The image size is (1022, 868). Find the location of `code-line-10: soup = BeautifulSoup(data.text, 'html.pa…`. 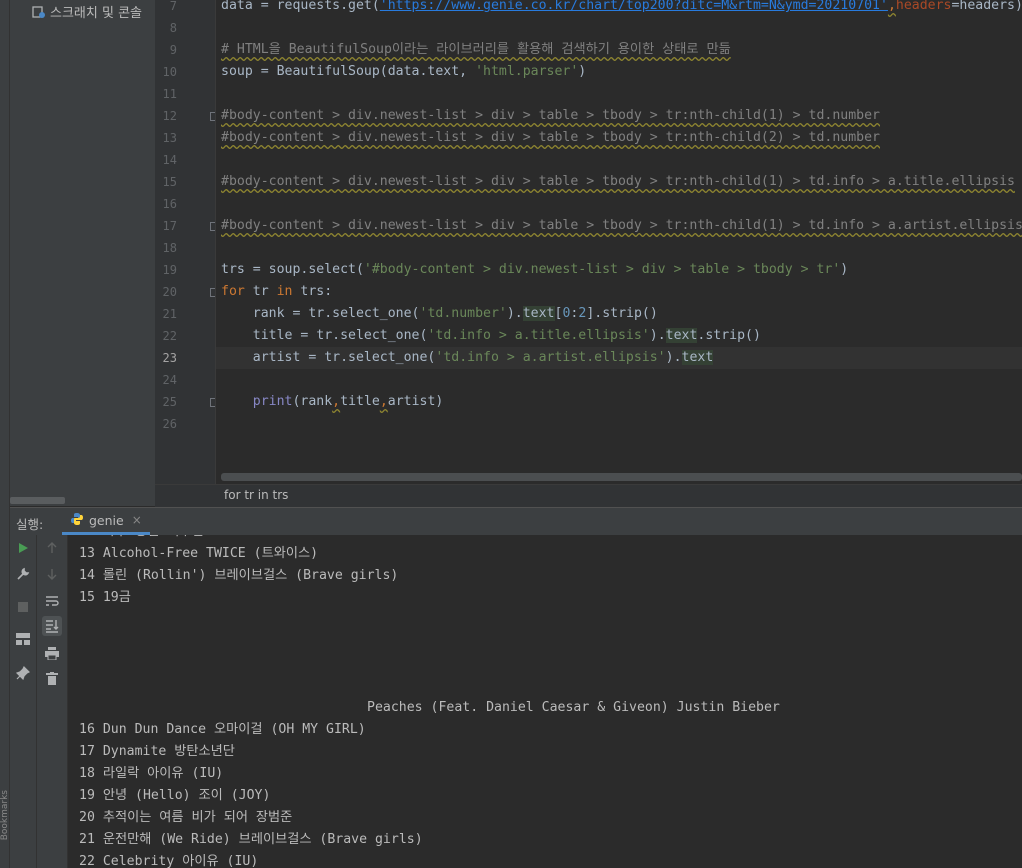

code-line-10: soup = BeautifulSoup(data.text, 'html.pa… is located at coordinates (404, 71).